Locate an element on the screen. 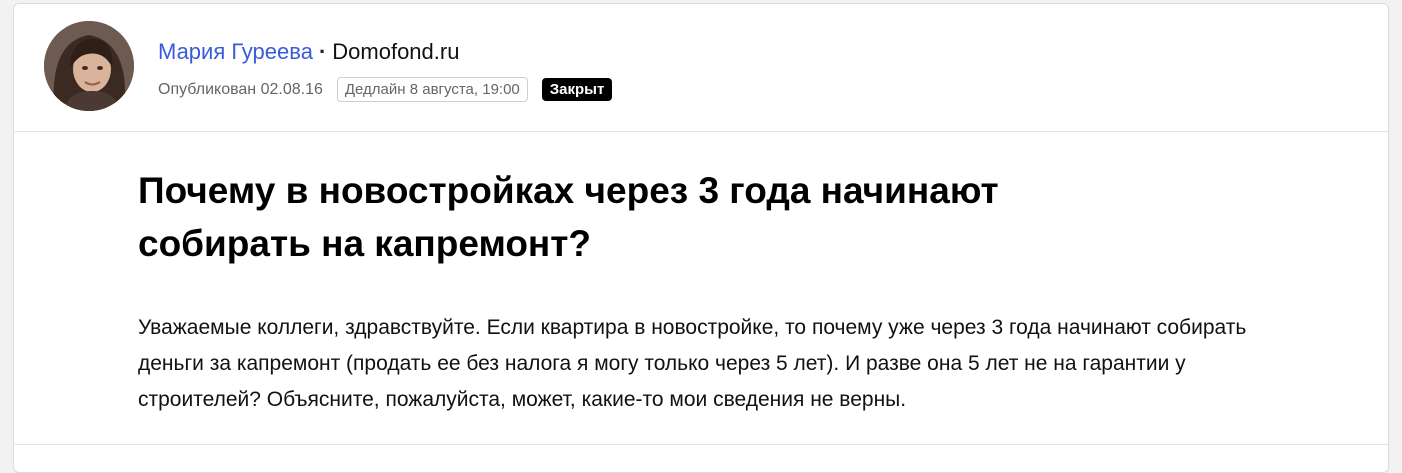 Image resolution: width=1402 pixels, height=473 pixels. author-photo-icon is located at coordinates (89, 66).